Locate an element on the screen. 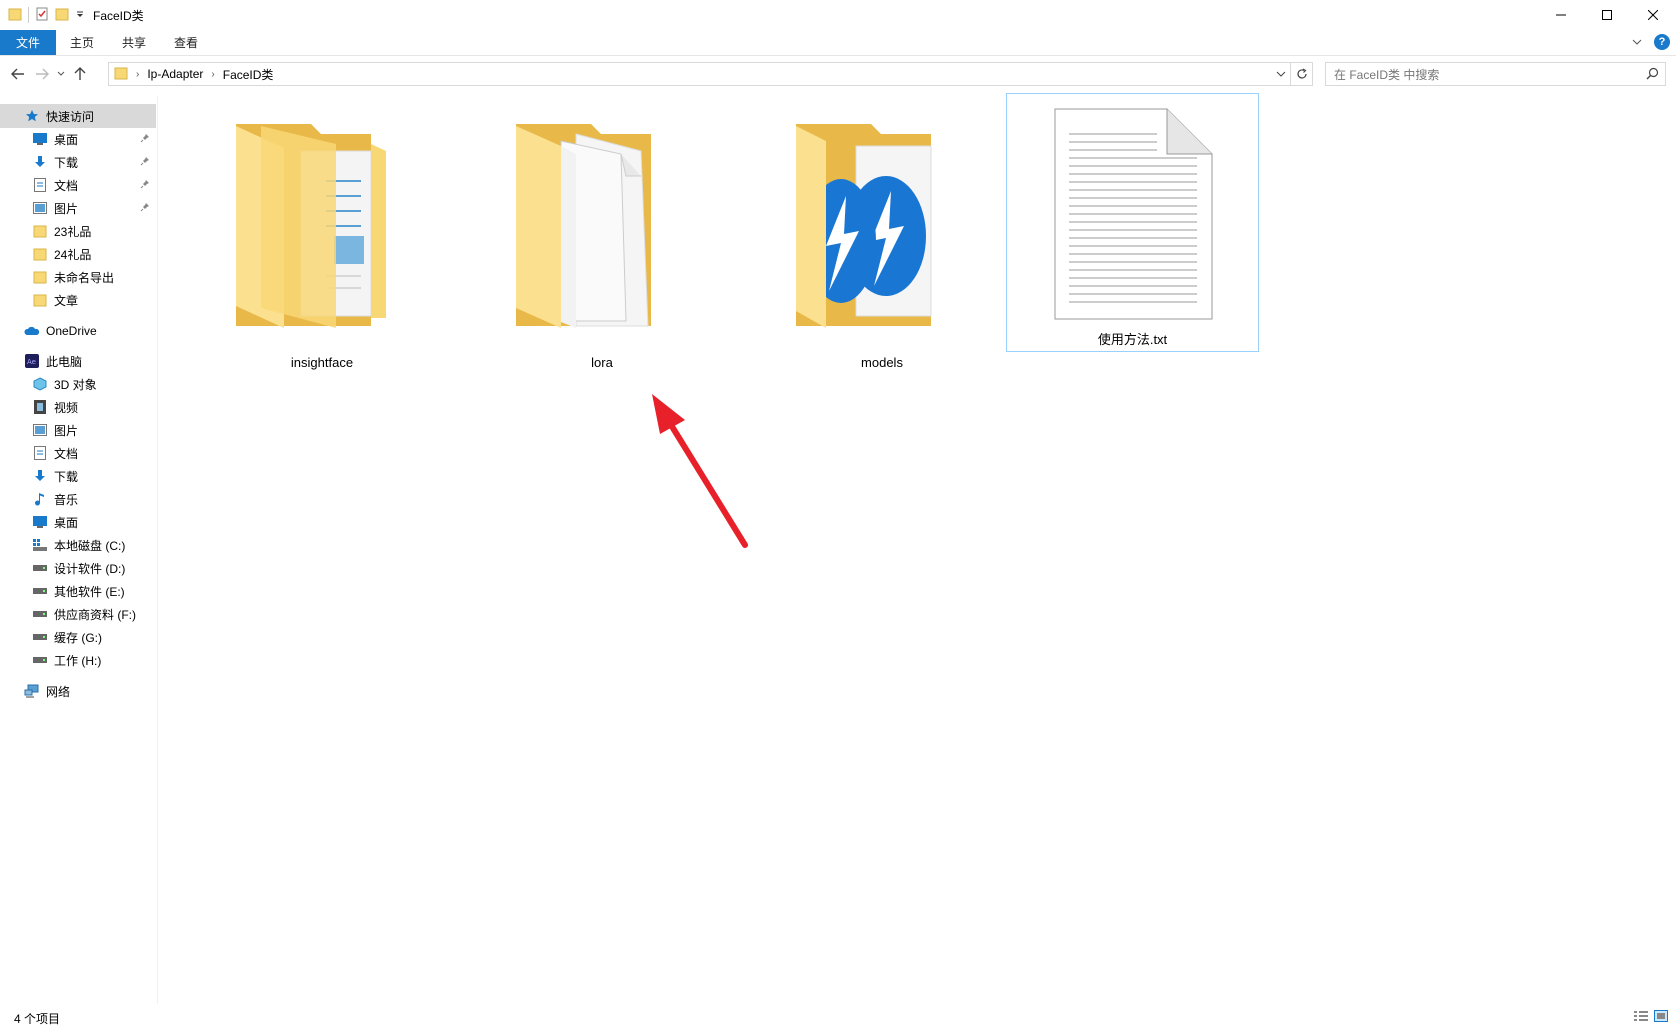 Image resolution: width=1676 pixels, height=1032 pixels. sidebar-item-drive-h: 工作 (H:) is located at coordinates (78, 660).